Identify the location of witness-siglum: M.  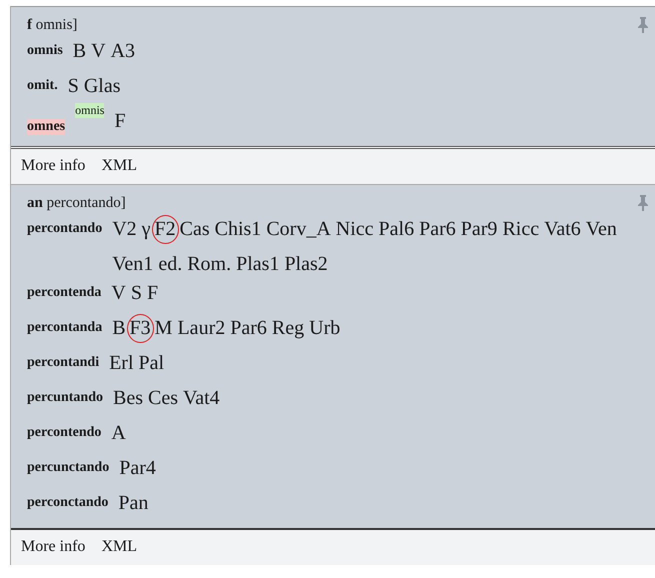
(163, 328).